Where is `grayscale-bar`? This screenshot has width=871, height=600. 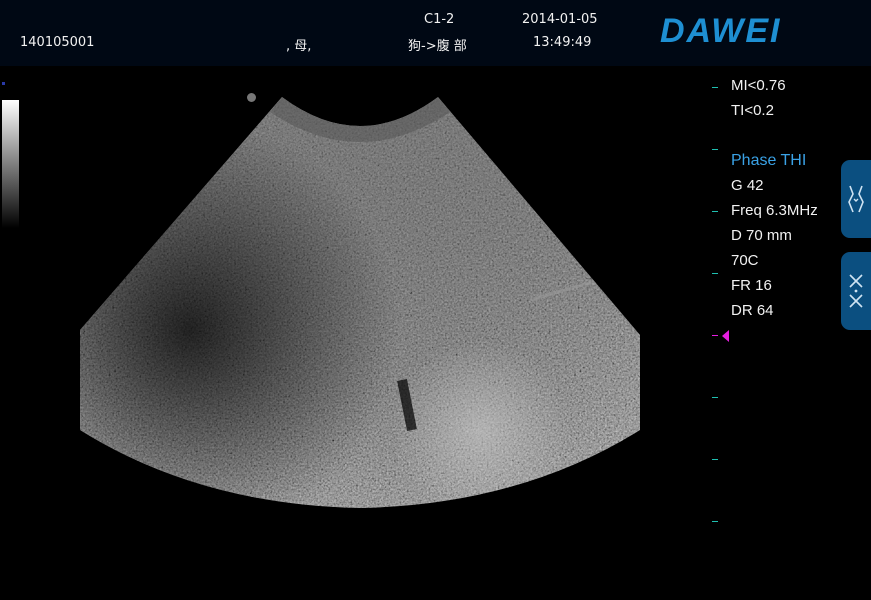
grayscale-bar is located at coordinates (10, 164).